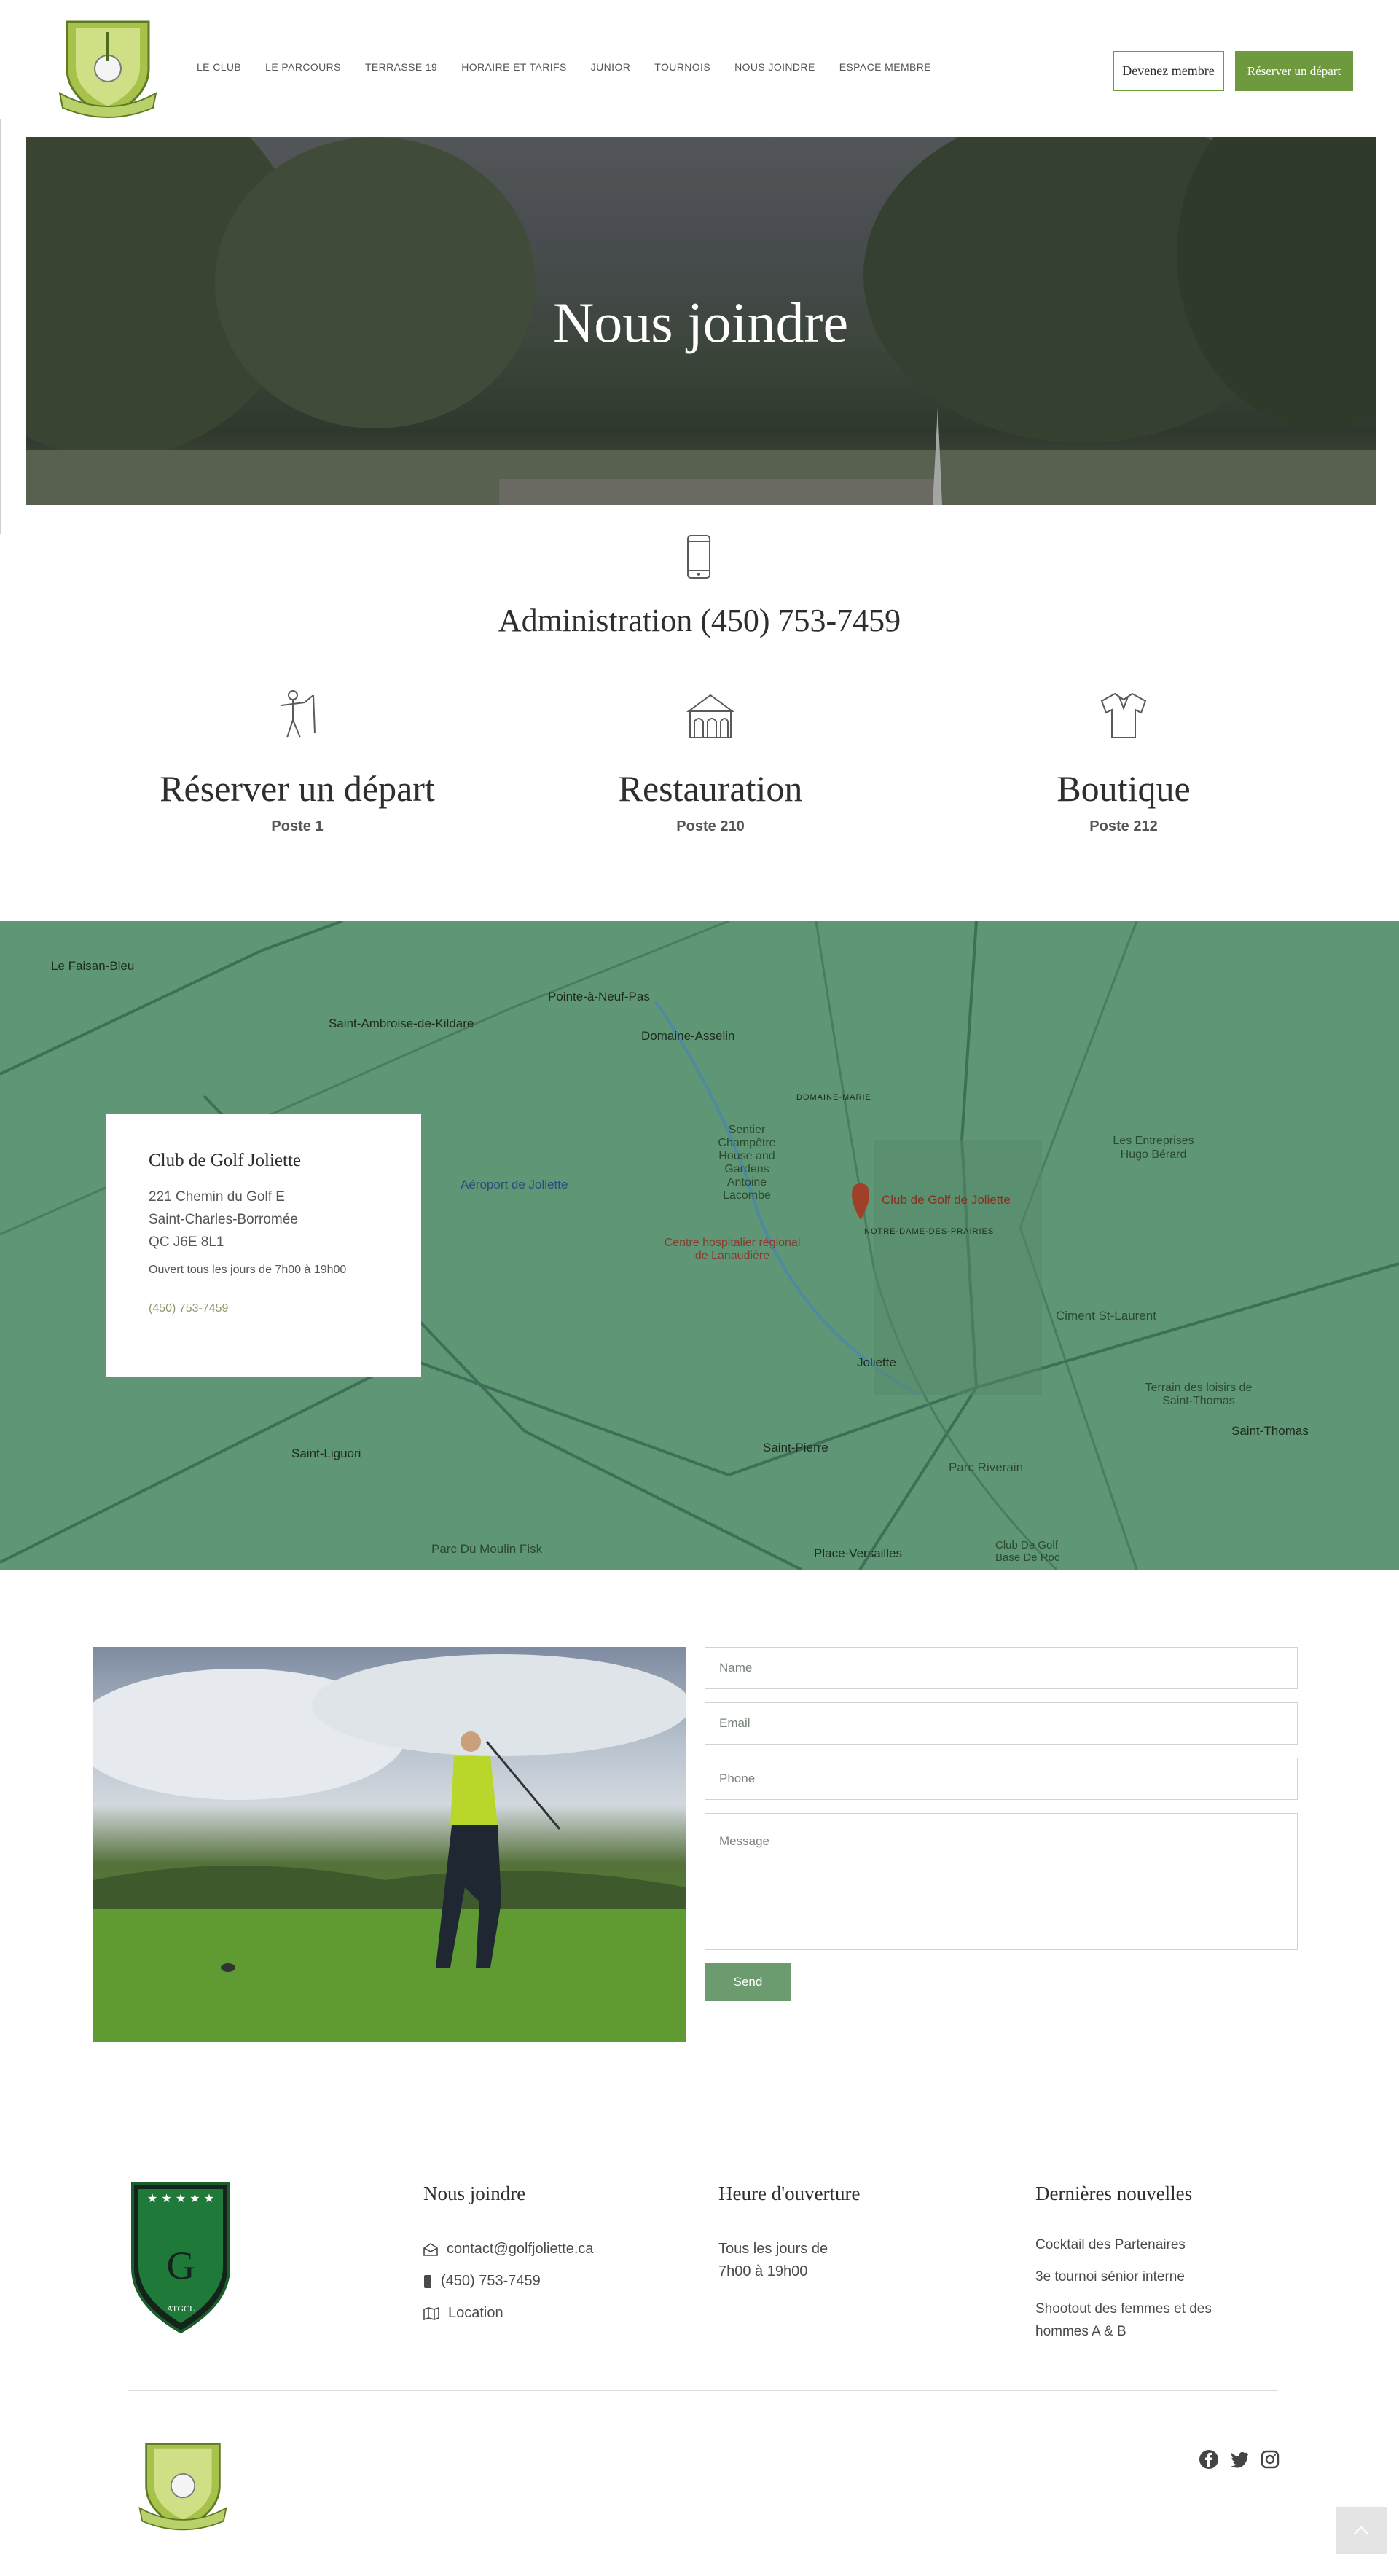 Image resolution: width=1399 pixels, height=2576 pixels. What do you see at coordinates (1001, 1668) in the screenshot?
I see `name-input: Name` at bounding box center [1001, 1668].